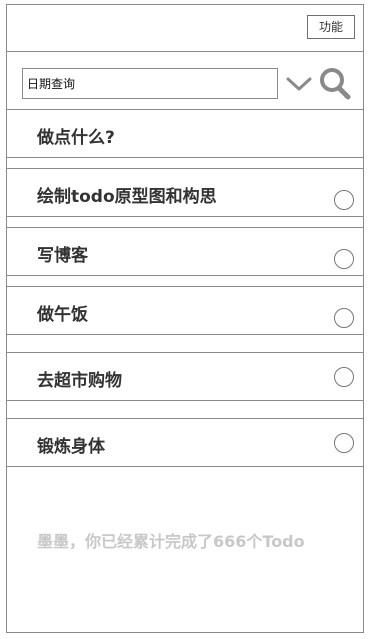 The width and height of the screenshot is (373, 639). What do you see at coordinates (62, 315) in the screenshot?
I see `todo-item-label: 做午饭` at bounding box center [62, 315].